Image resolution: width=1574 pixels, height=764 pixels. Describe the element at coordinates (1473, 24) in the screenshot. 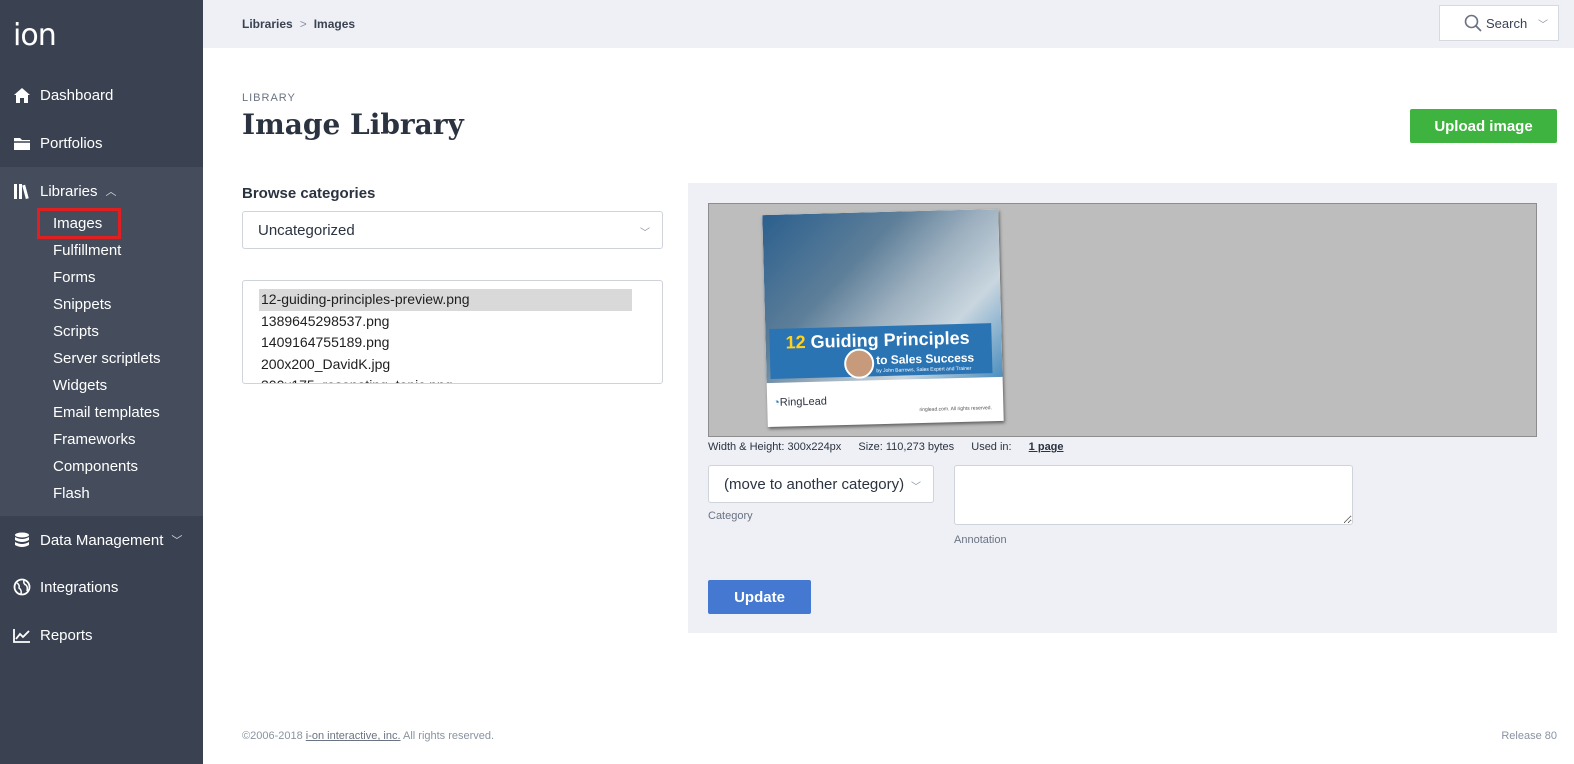

I see `search-icon` at that location.